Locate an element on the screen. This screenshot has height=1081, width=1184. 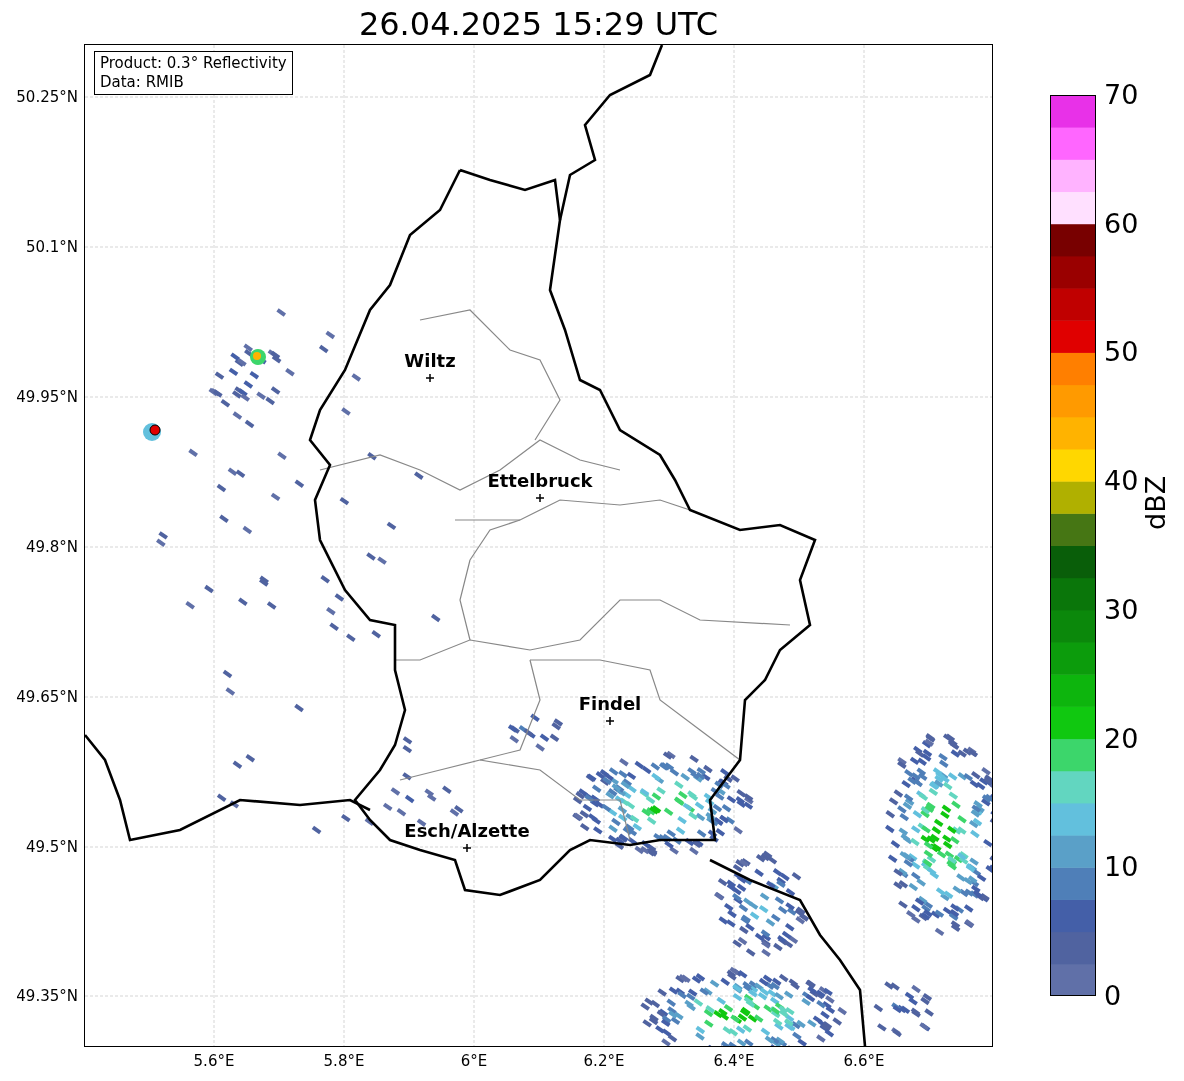
y-tick-label: 50.1°N is located at coordinates (51, 247).